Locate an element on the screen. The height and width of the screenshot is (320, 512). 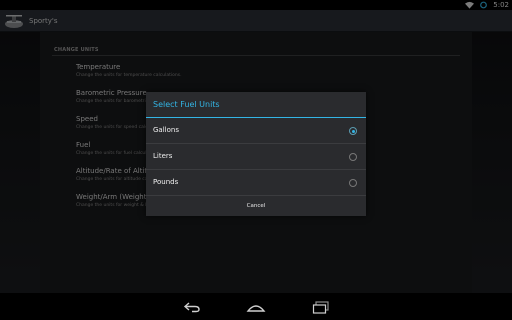
navigation-bar is located at coordinates (256, 306).